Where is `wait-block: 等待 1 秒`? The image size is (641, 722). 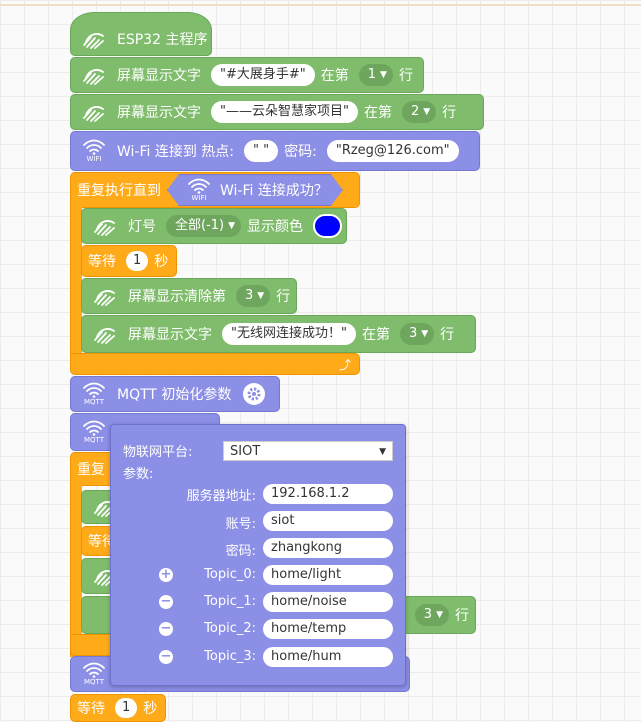
wait-block: 等待 1 秒 is located at coordinates (129, 261).